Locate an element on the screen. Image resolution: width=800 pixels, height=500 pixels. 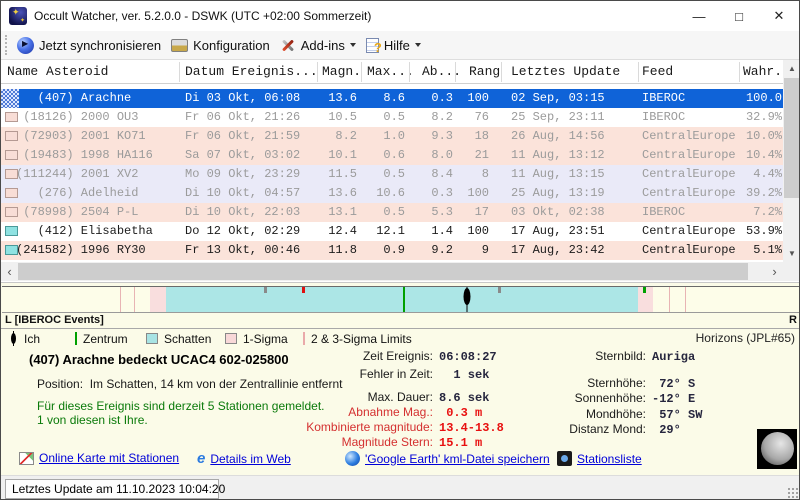
toolbar-grip is located at coordinates (6, 45).